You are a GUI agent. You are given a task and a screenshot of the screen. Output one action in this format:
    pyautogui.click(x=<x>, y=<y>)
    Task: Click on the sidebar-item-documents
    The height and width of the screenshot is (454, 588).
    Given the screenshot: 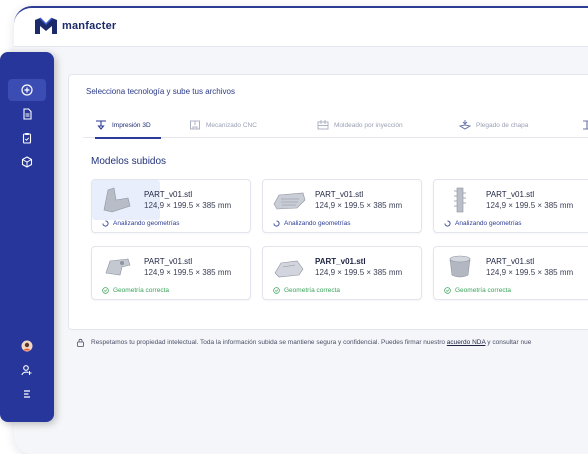 What is the action you would take?
    pyautogui.click(x=27, y=114)
    